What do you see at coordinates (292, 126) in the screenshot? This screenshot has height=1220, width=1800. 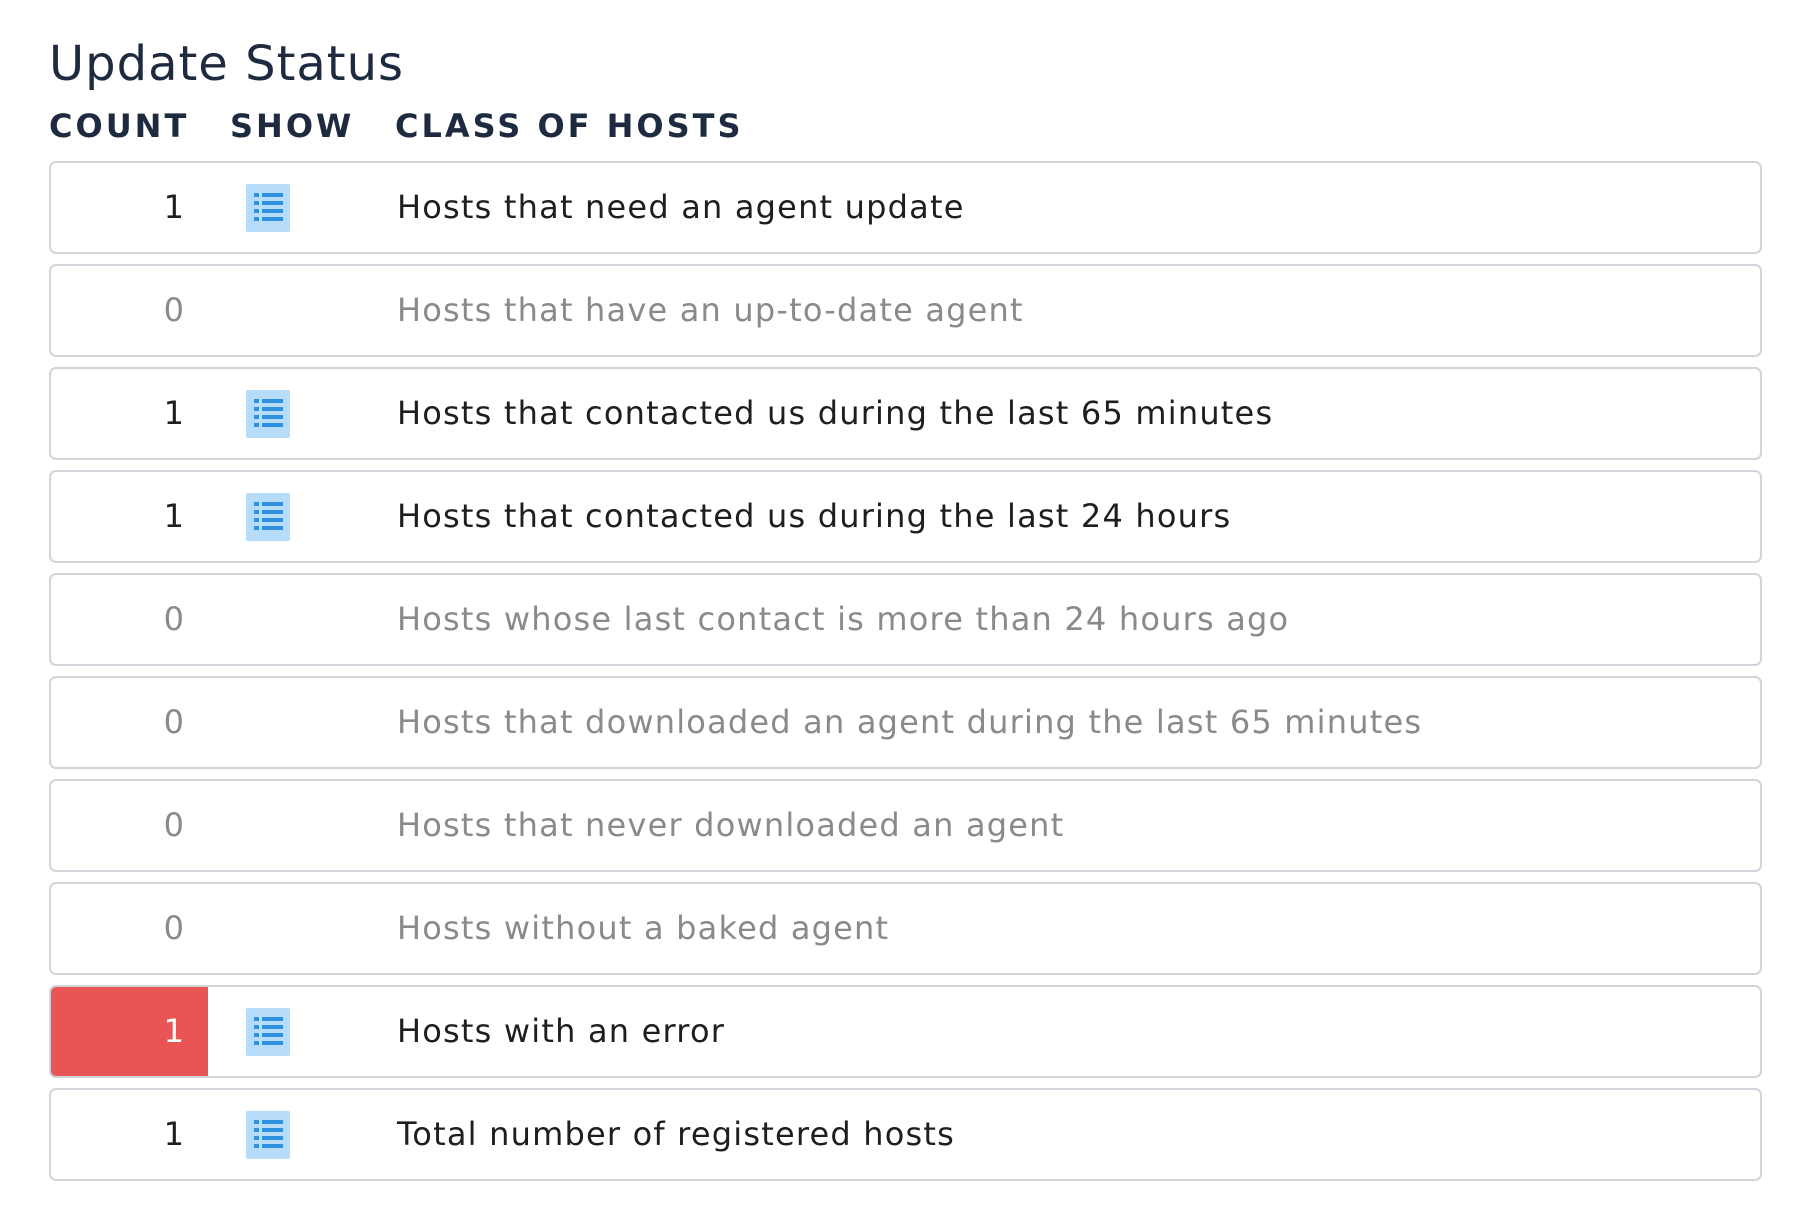 I see `column-header-show: SHOW` at bounding box center [292, 126].